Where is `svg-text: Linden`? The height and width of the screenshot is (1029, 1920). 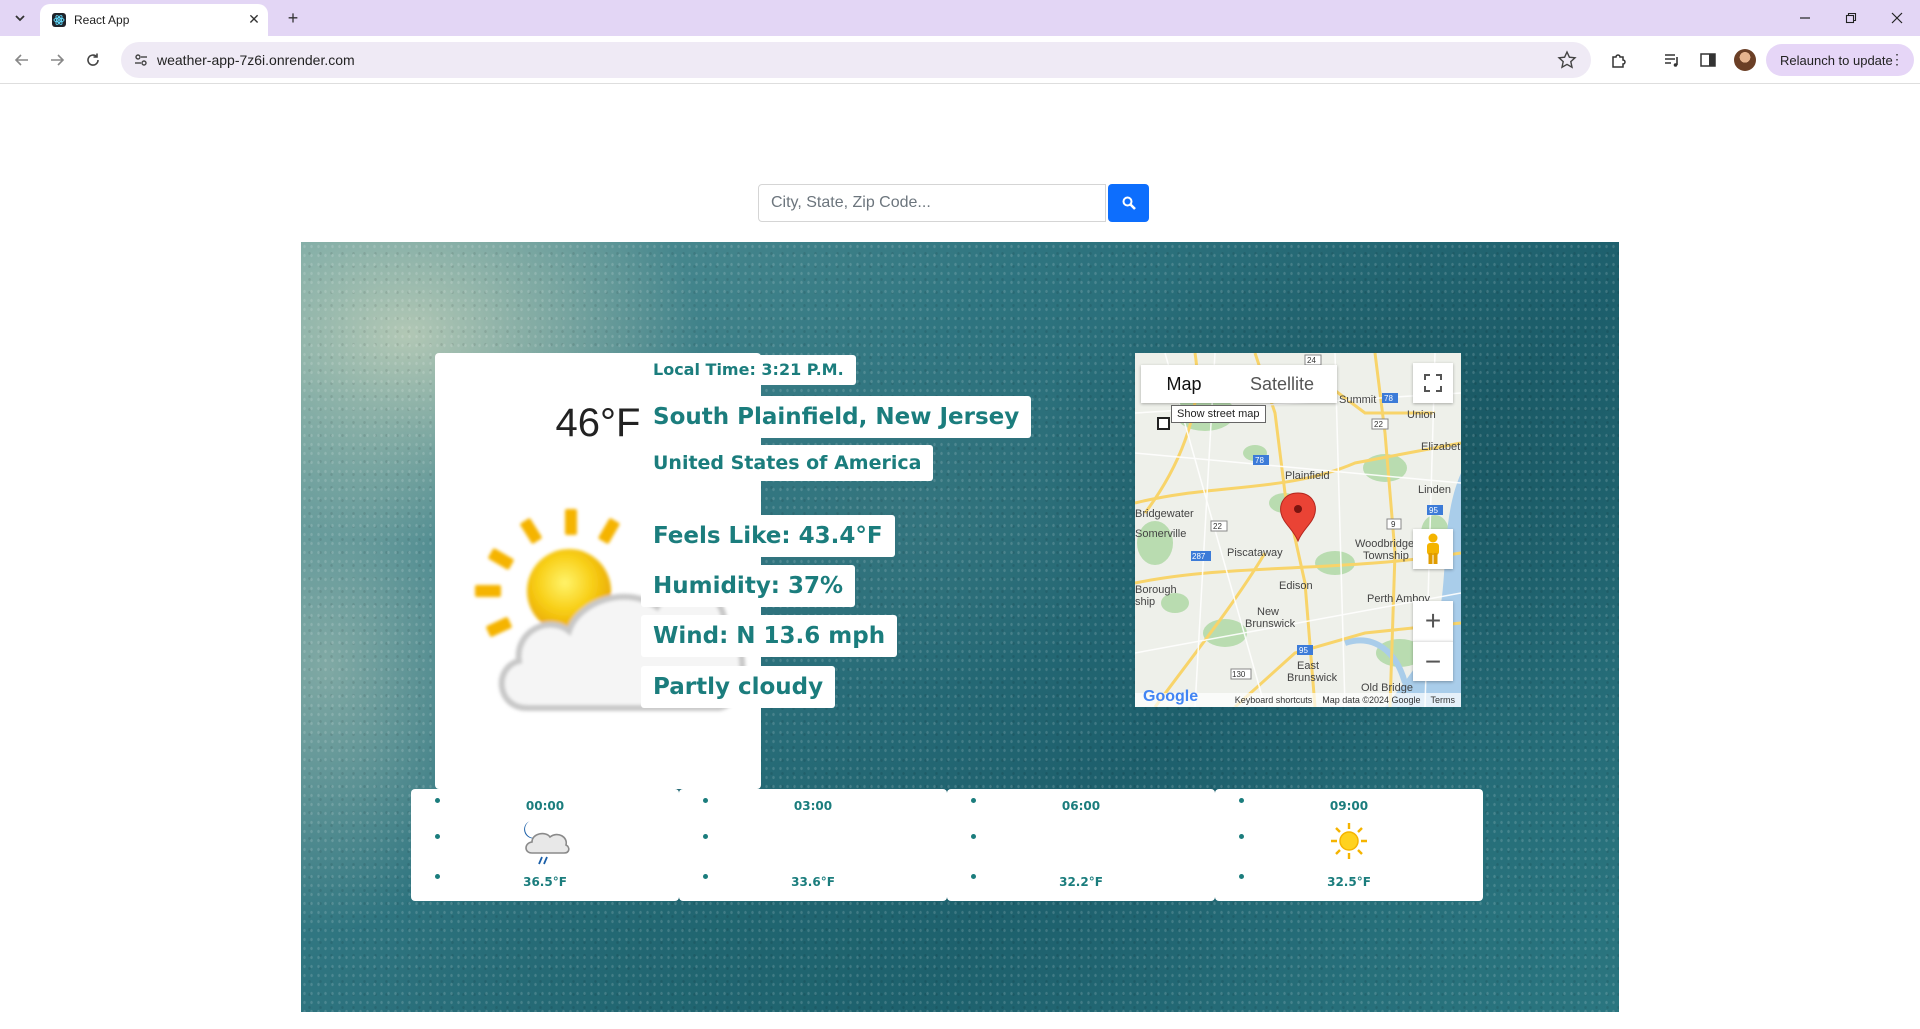
svg-text: Linden is located at coordinates (1434, 490).